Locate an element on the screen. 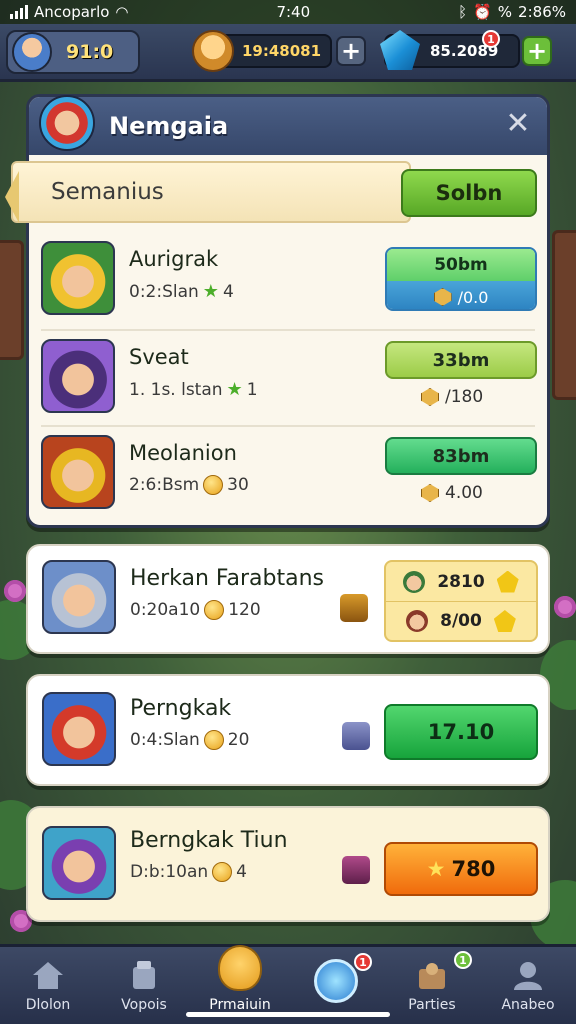  trophy-icon is located at coordinates (240, 968).